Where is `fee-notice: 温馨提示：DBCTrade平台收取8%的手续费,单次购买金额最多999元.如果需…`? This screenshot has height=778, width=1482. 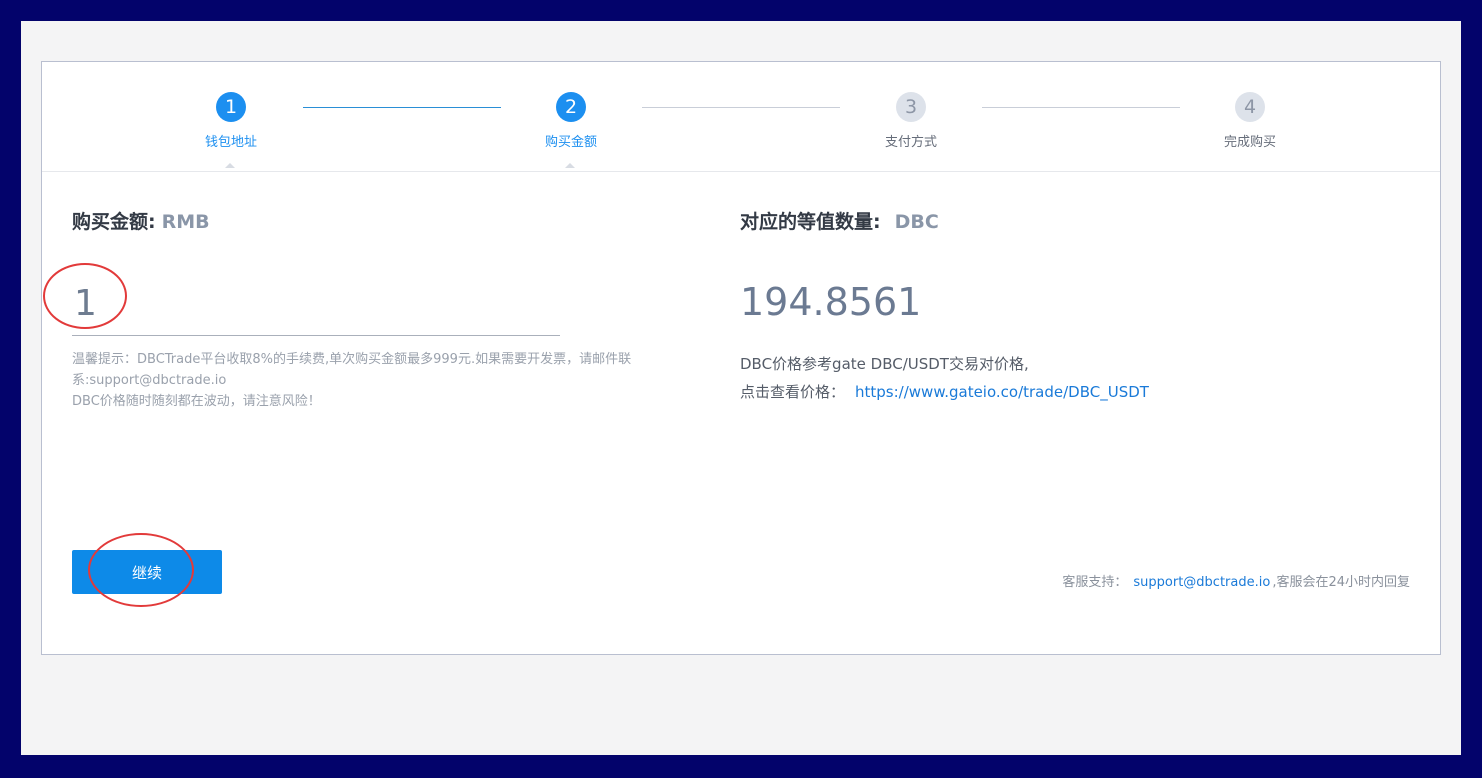 fee-notice: 温馨提示：DBCTrade平台收取8%的手续费,单次购买金额最多999元.如果需… is located at coordinates (372, 380).